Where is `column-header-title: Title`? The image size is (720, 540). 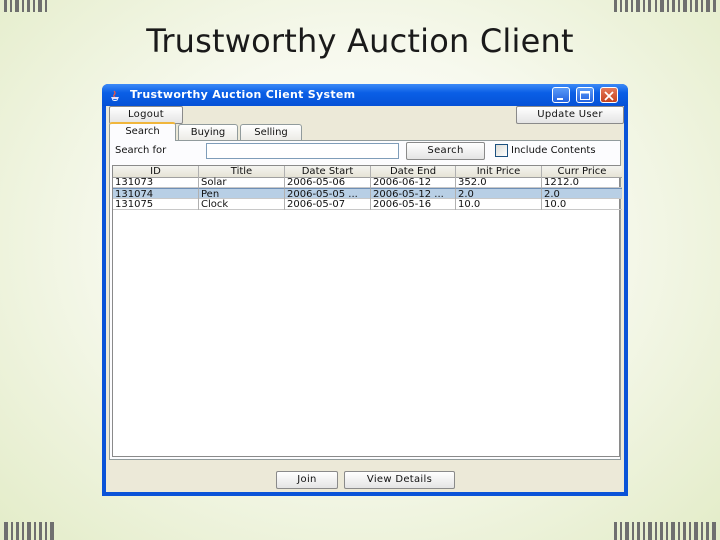
column-header-title: Title is located at coordinates (242, 171).